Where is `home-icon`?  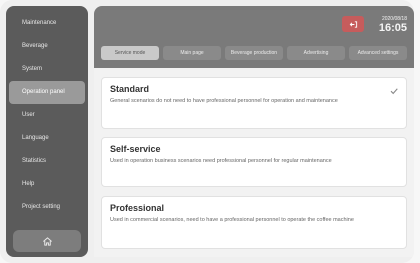
home-icon is located at coordinates (47, 241).